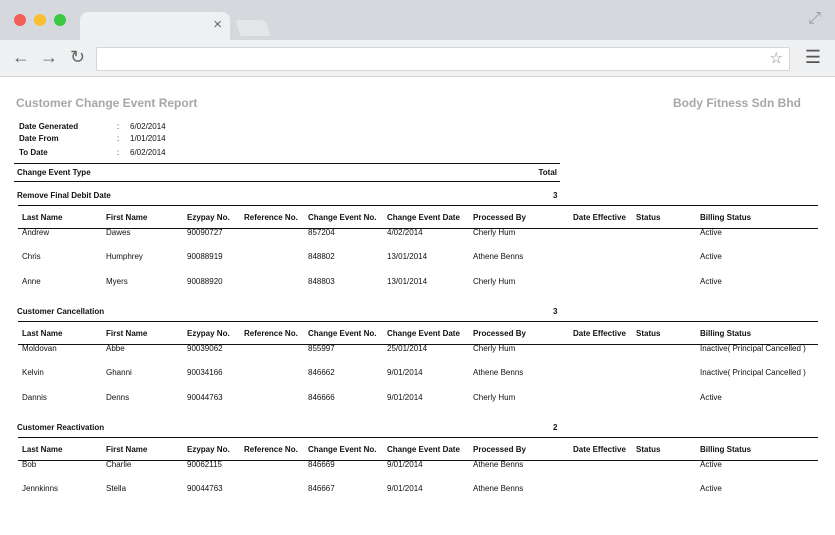  What do you see at coordinates (39, 348) in the screenshot?
I see `cell-last-name: Moldovan` at bounding box center [39, 348].